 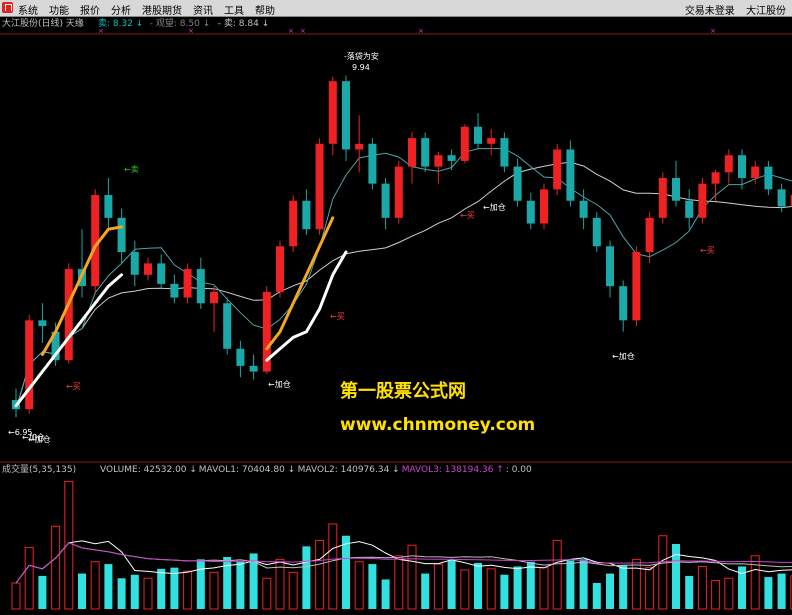 I want to click on price-panel-title: 大江股份(日线) 天缘, so click(x=43, y=23).